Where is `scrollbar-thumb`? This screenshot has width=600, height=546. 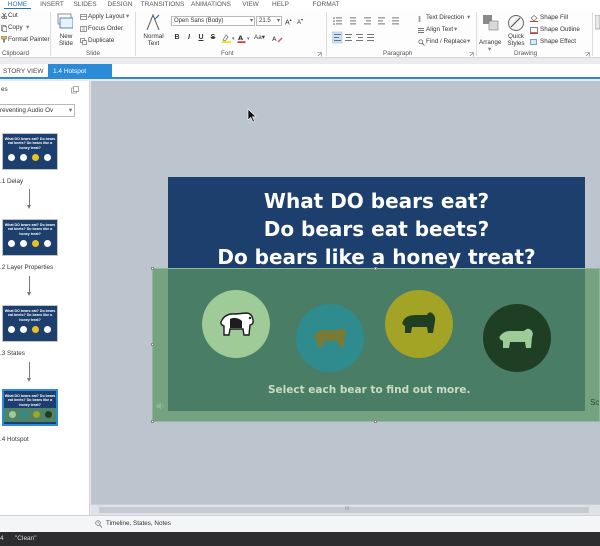
scrollbar-thumb is located at coordinates (344, 510).